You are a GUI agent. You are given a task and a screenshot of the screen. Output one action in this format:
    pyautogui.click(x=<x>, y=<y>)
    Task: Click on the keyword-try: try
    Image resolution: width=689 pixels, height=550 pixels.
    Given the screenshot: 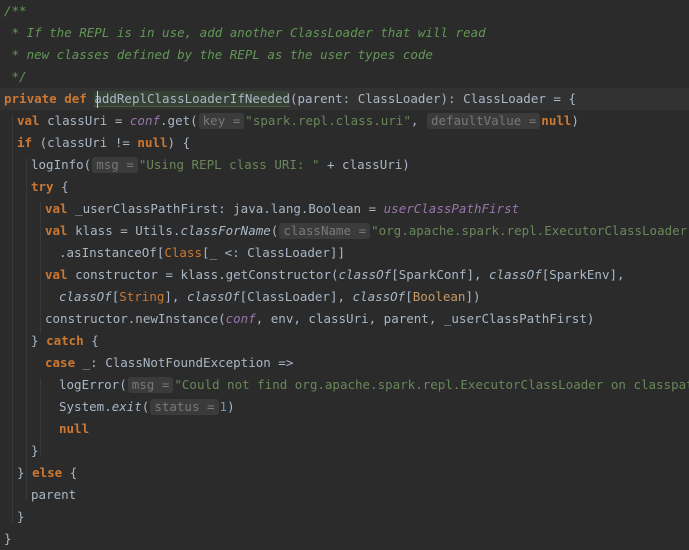 What is the action you would take?
    pyautogui.click(x=42, y=186)
    